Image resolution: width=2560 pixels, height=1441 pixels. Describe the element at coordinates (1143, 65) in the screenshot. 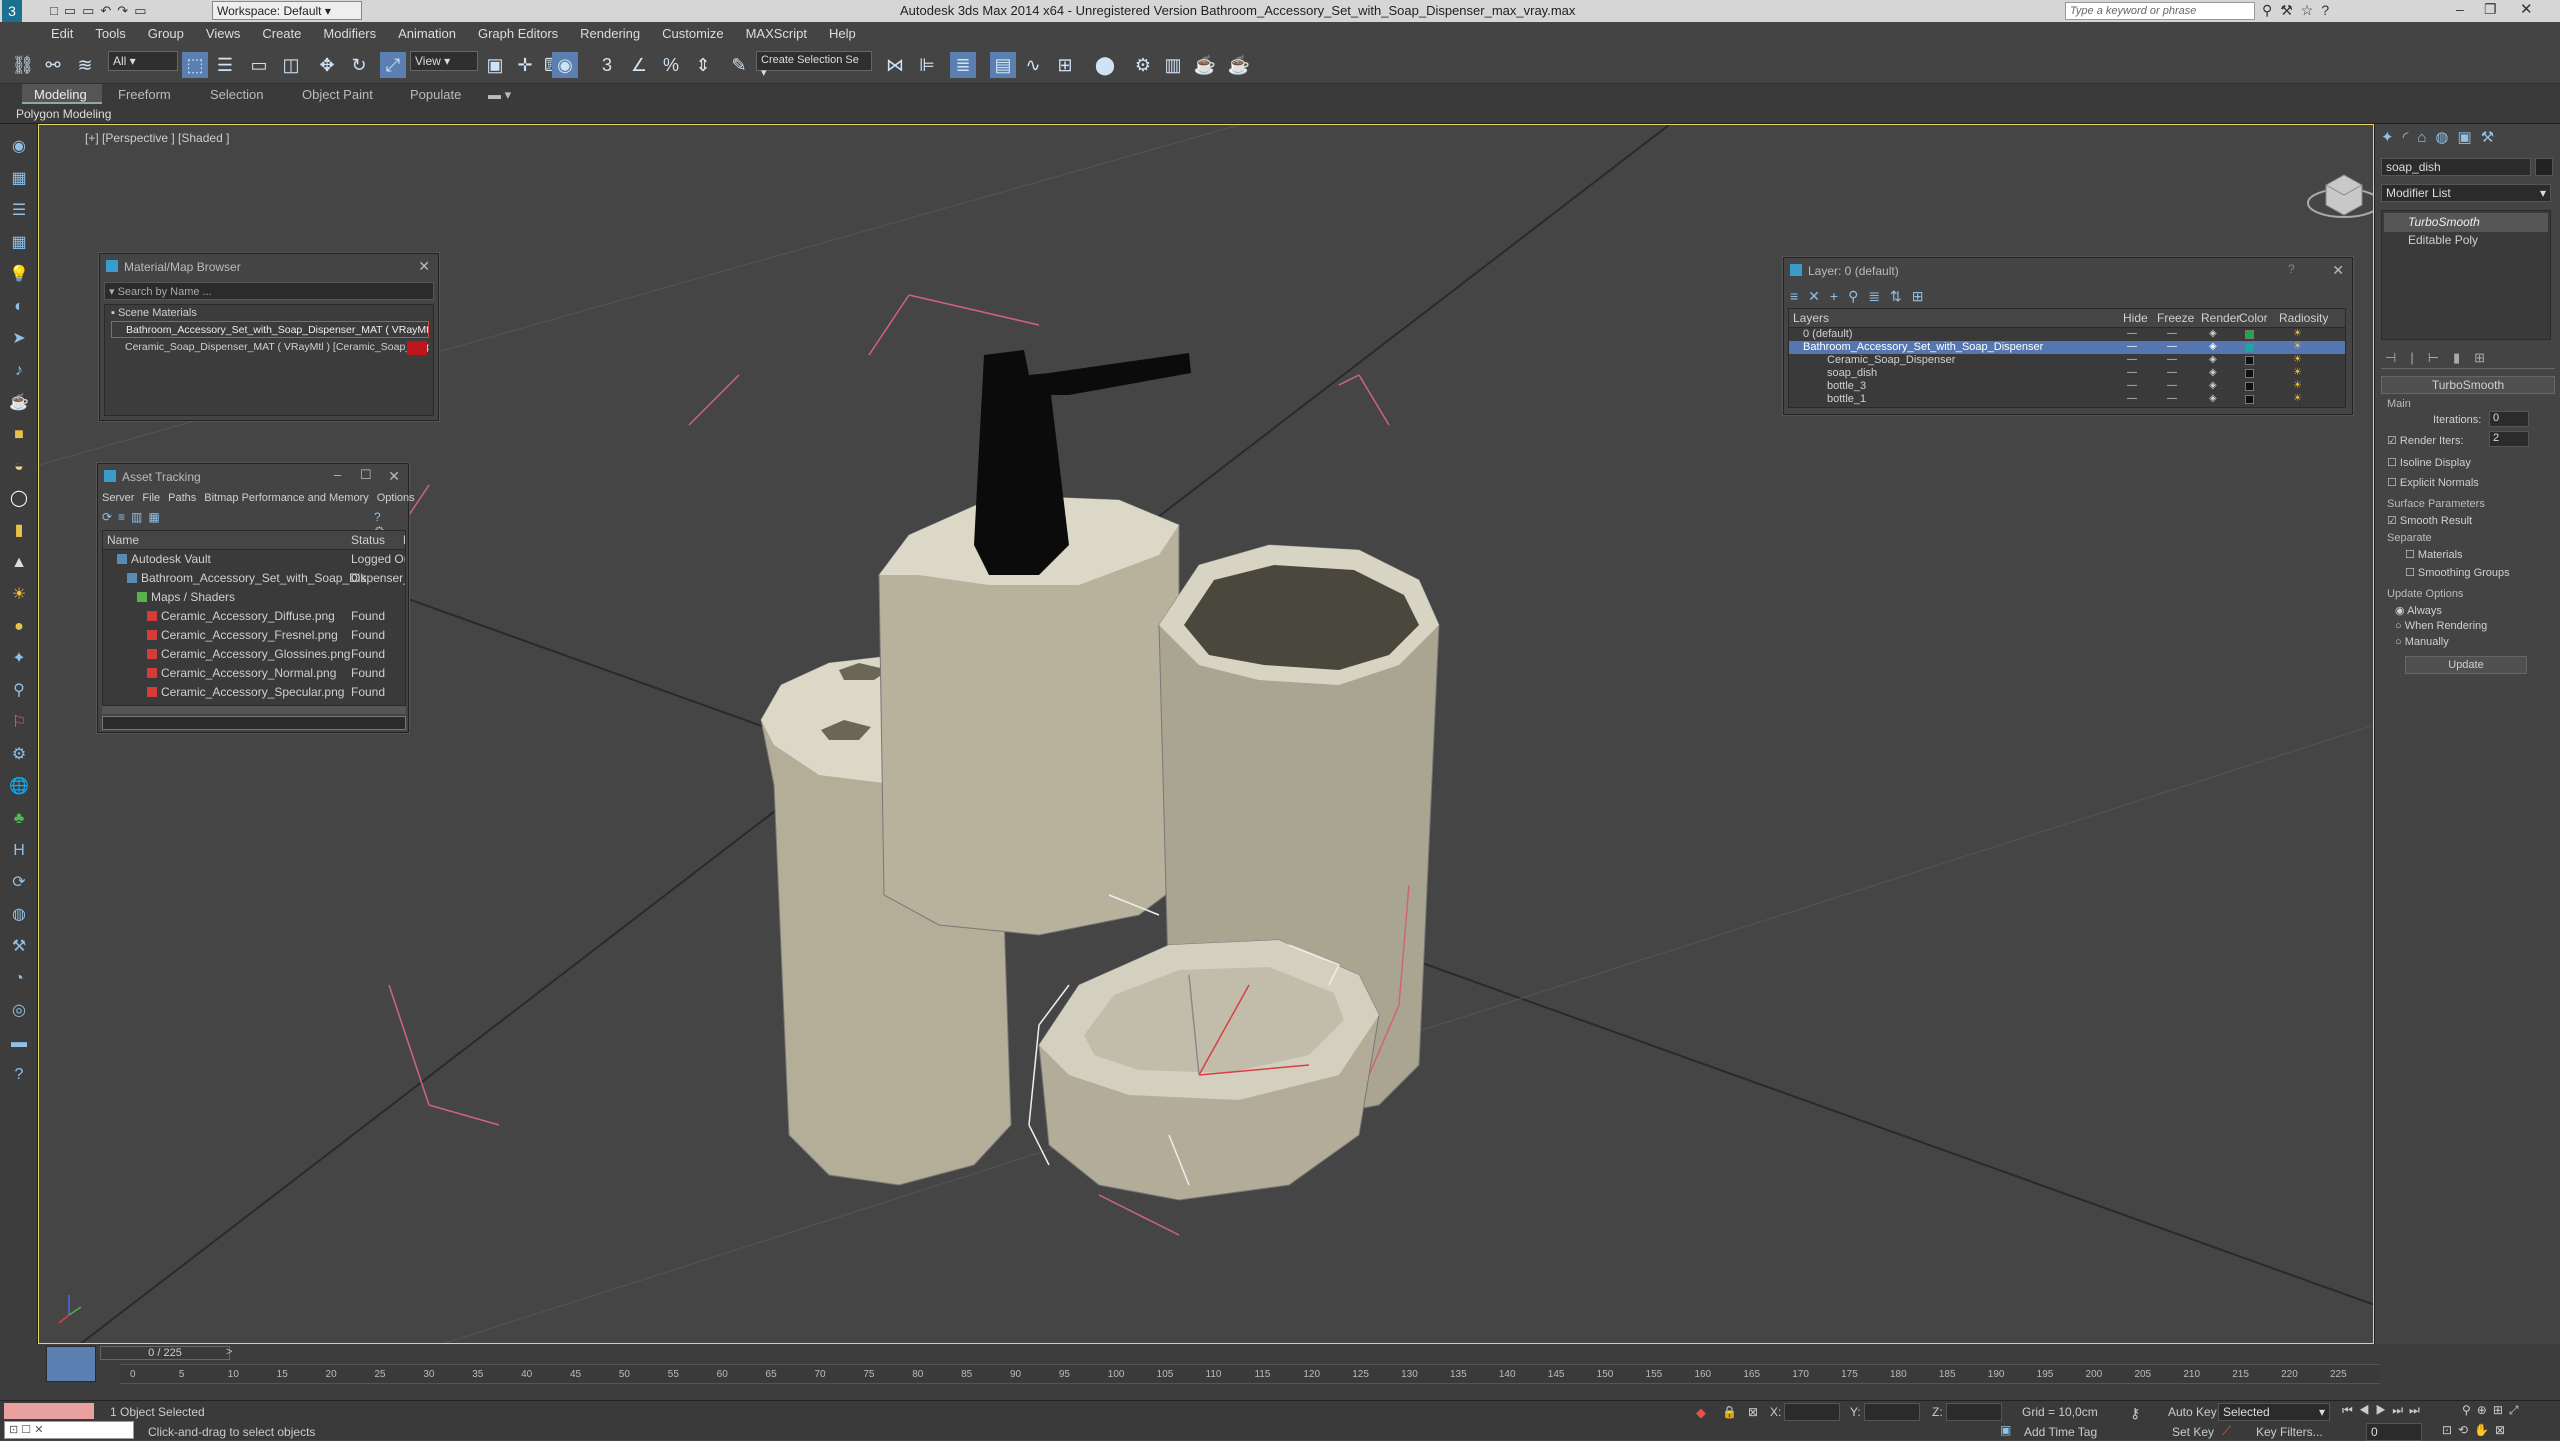

I see `render-setup-icon: ⚙` at that location.